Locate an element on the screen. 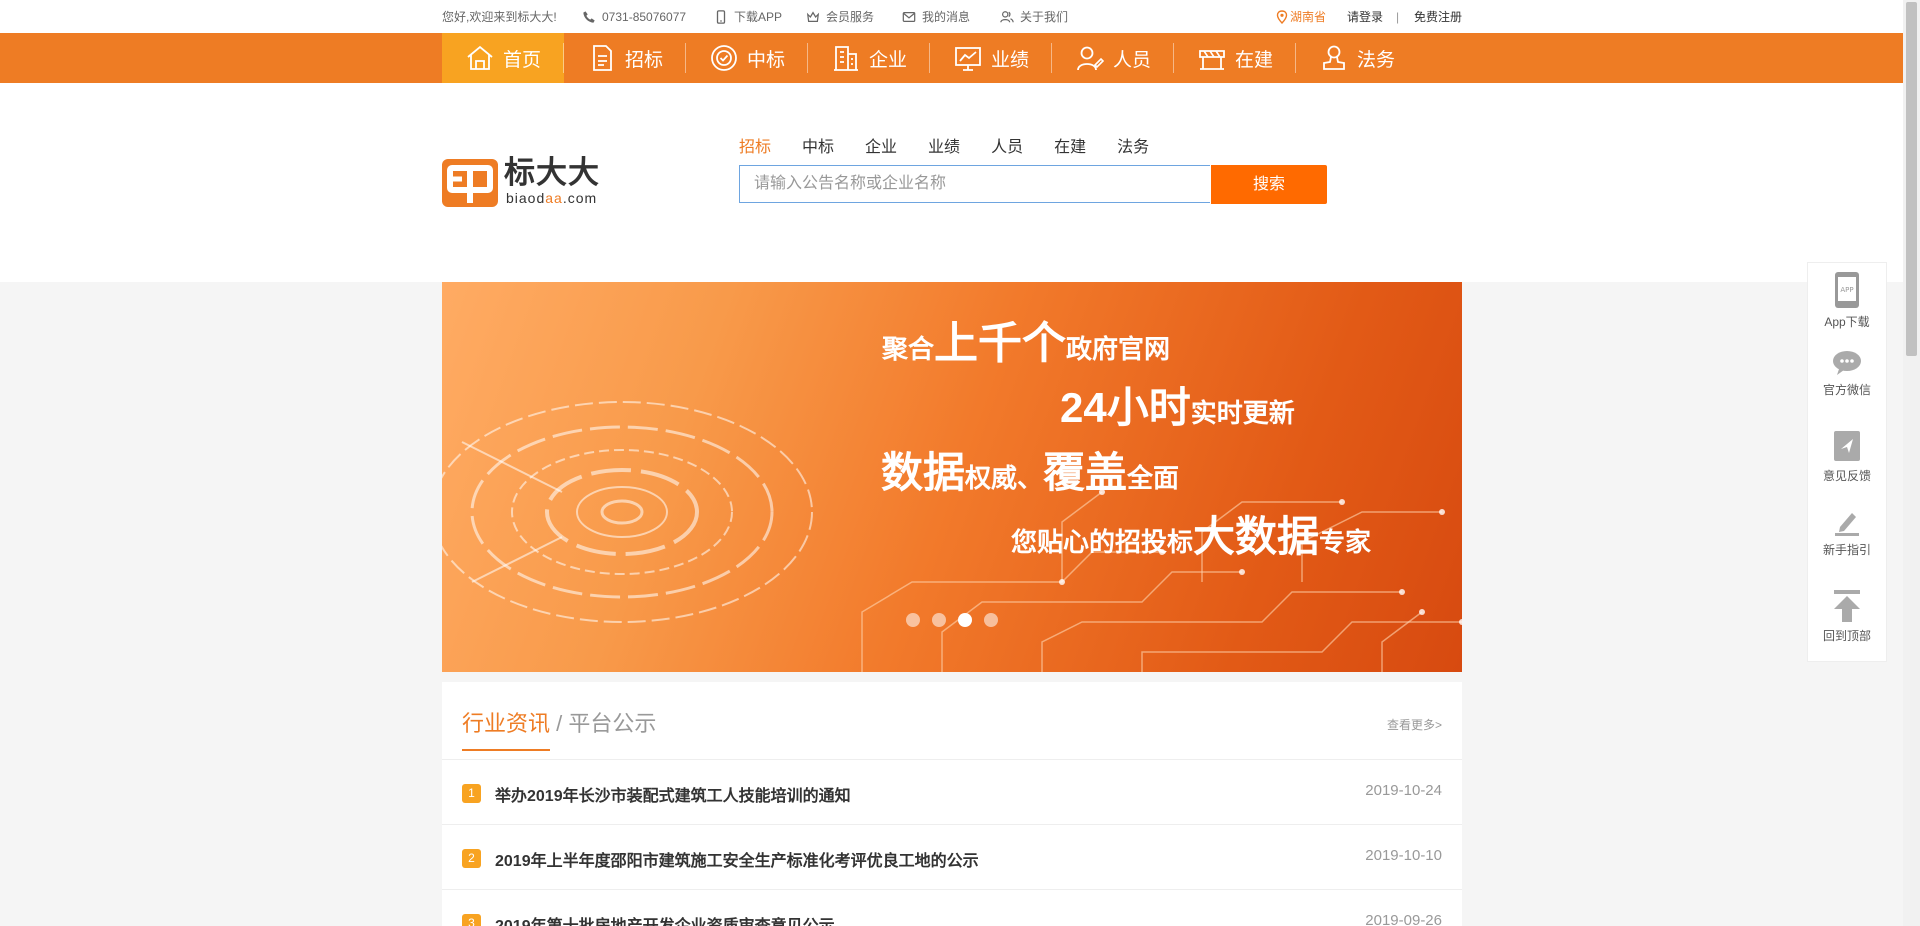  news-rank-badge: 2 is located at coordinates (471, 858).